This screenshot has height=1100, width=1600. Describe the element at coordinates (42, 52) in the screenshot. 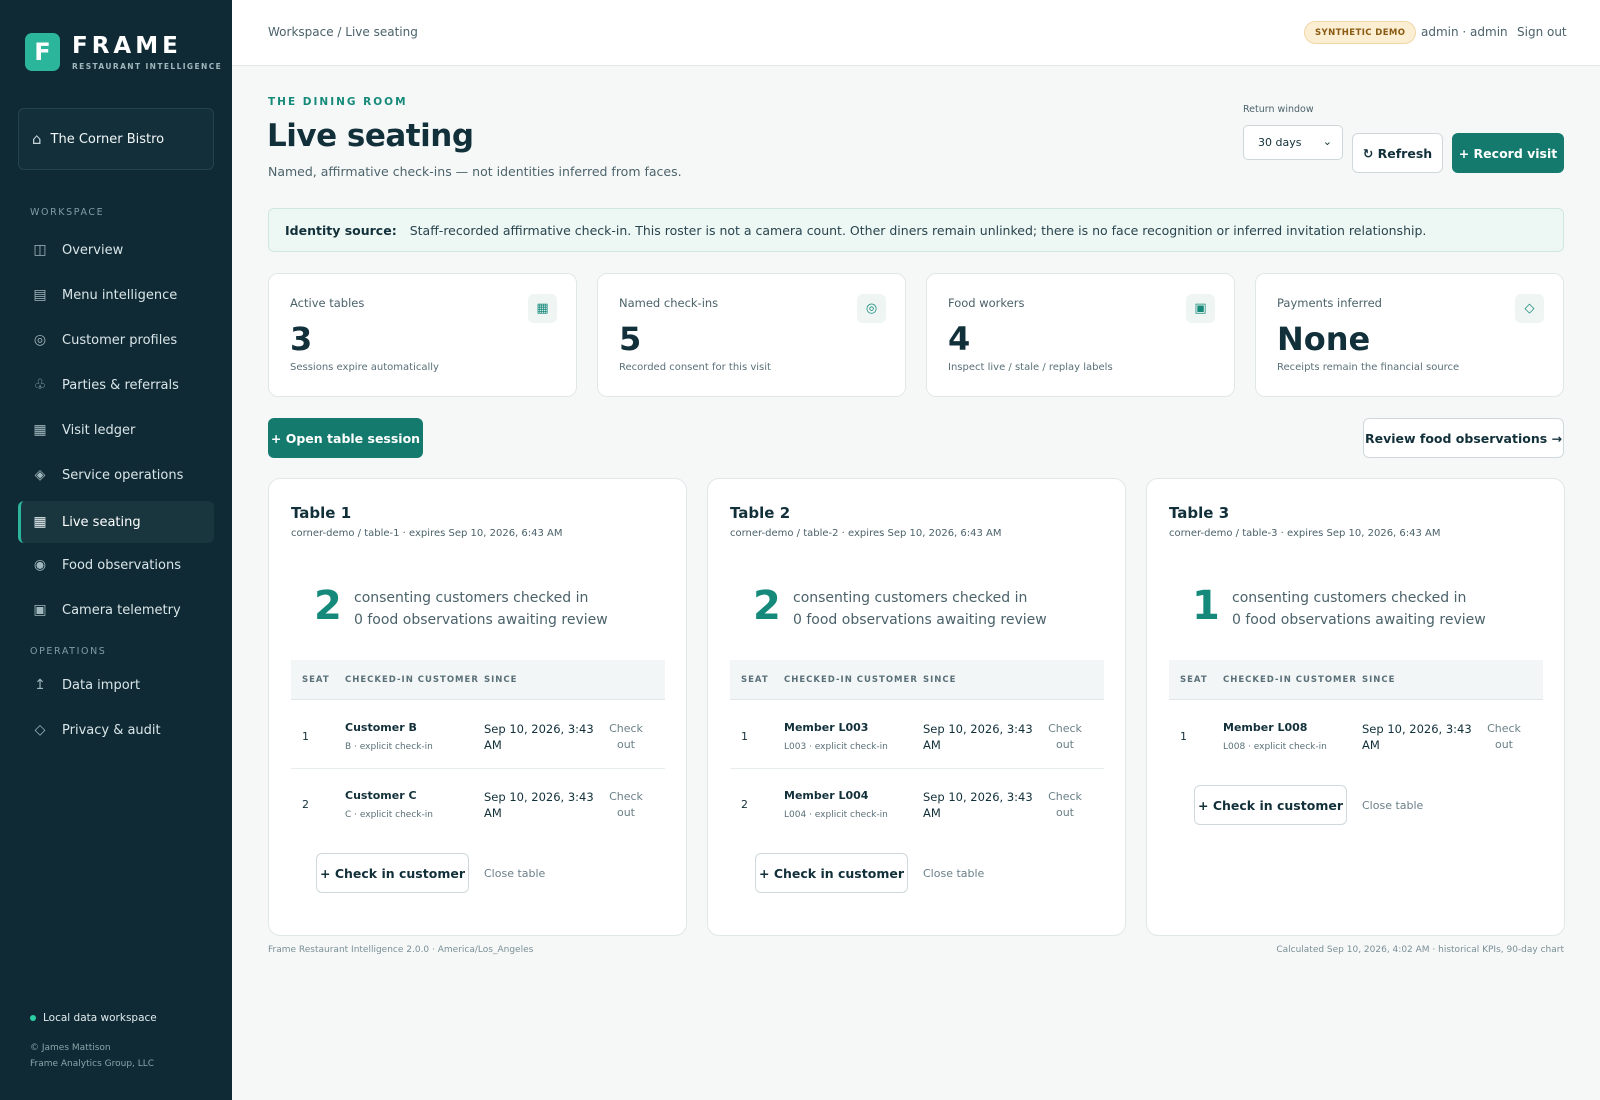

I see `brand-logo-icon: F` at that location.